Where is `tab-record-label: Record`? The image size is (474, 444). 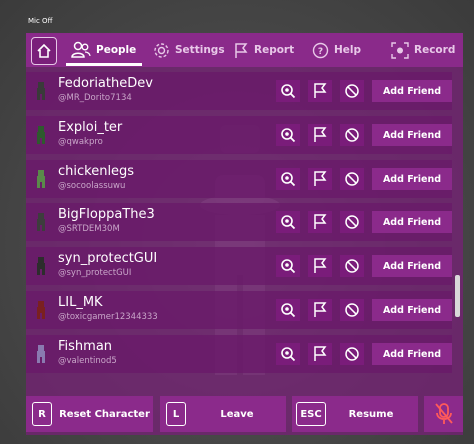 tab-record-label: Record is located at coordinates (435, 50).